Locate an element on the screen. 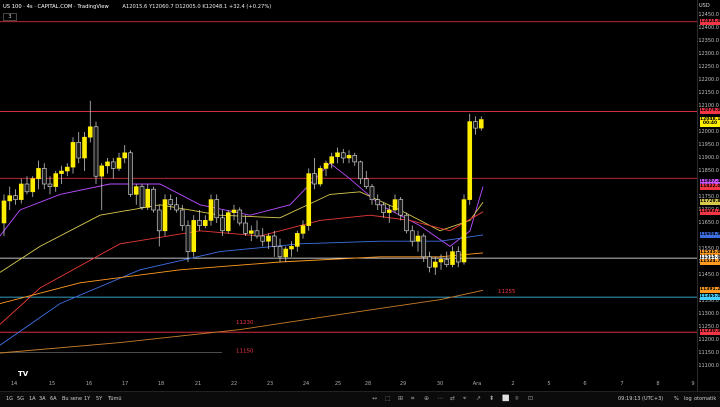 This screenshot has height=407, width=720. drawing-tool-icon: ⊞ is located at coordinates (400, 398).